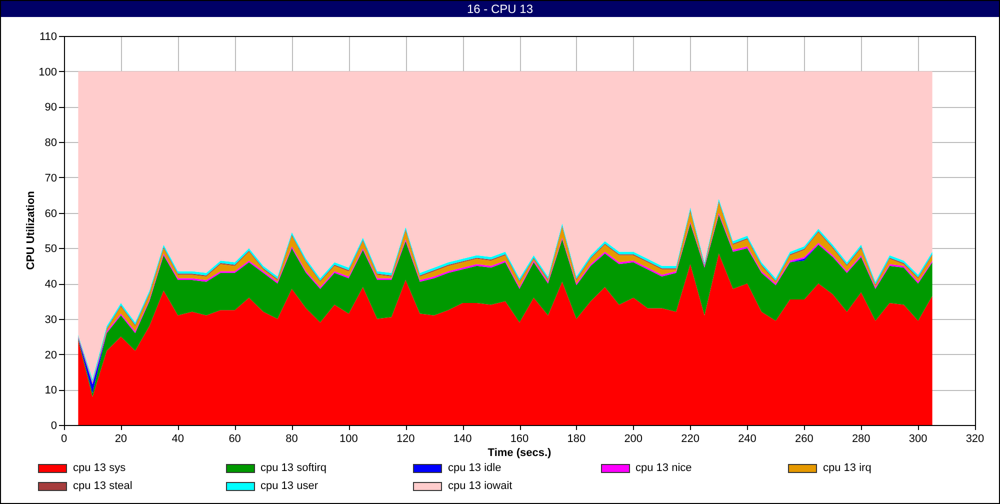  I want to click on x-tick-label: 300, so click(918, 439).